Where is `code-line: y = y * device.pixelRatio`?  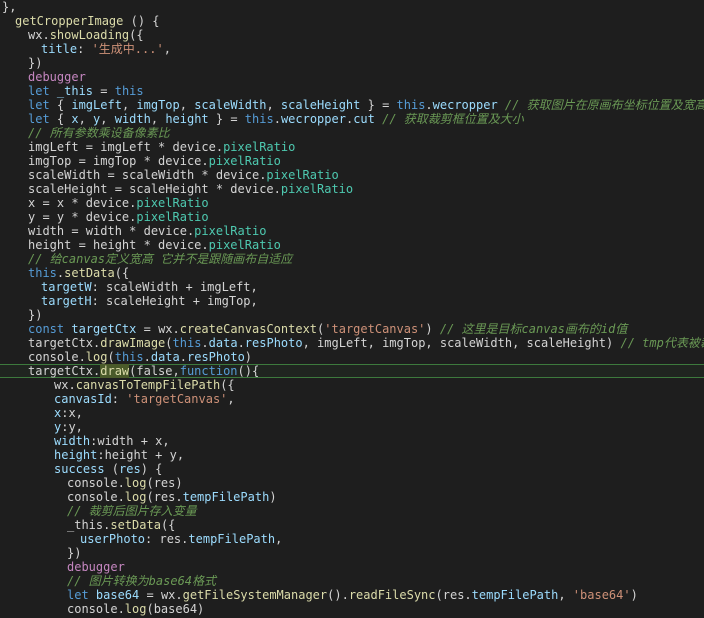 code-line: y = y * device.pixelRatio is located at coordinates (118, 217).